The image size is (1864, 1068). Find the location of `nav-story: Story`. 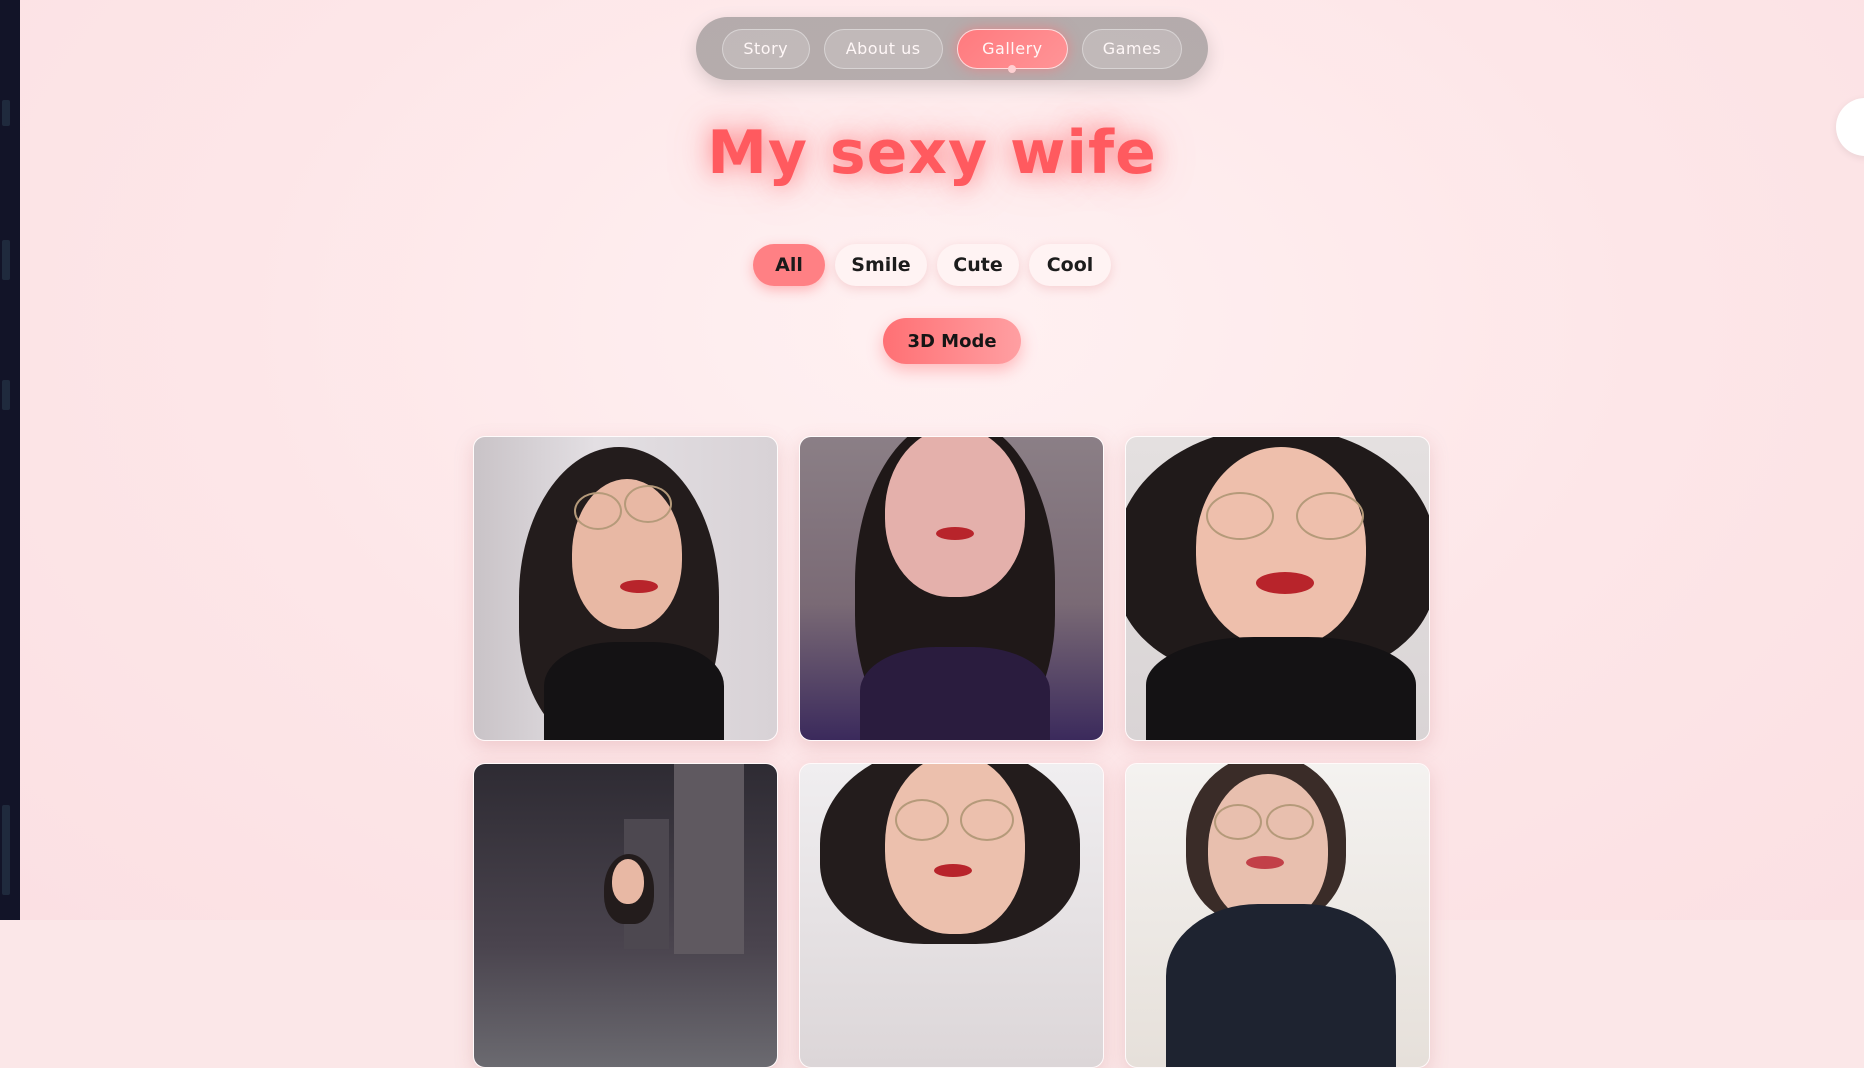

nav-story: Story is located at coordinates (766, 48).